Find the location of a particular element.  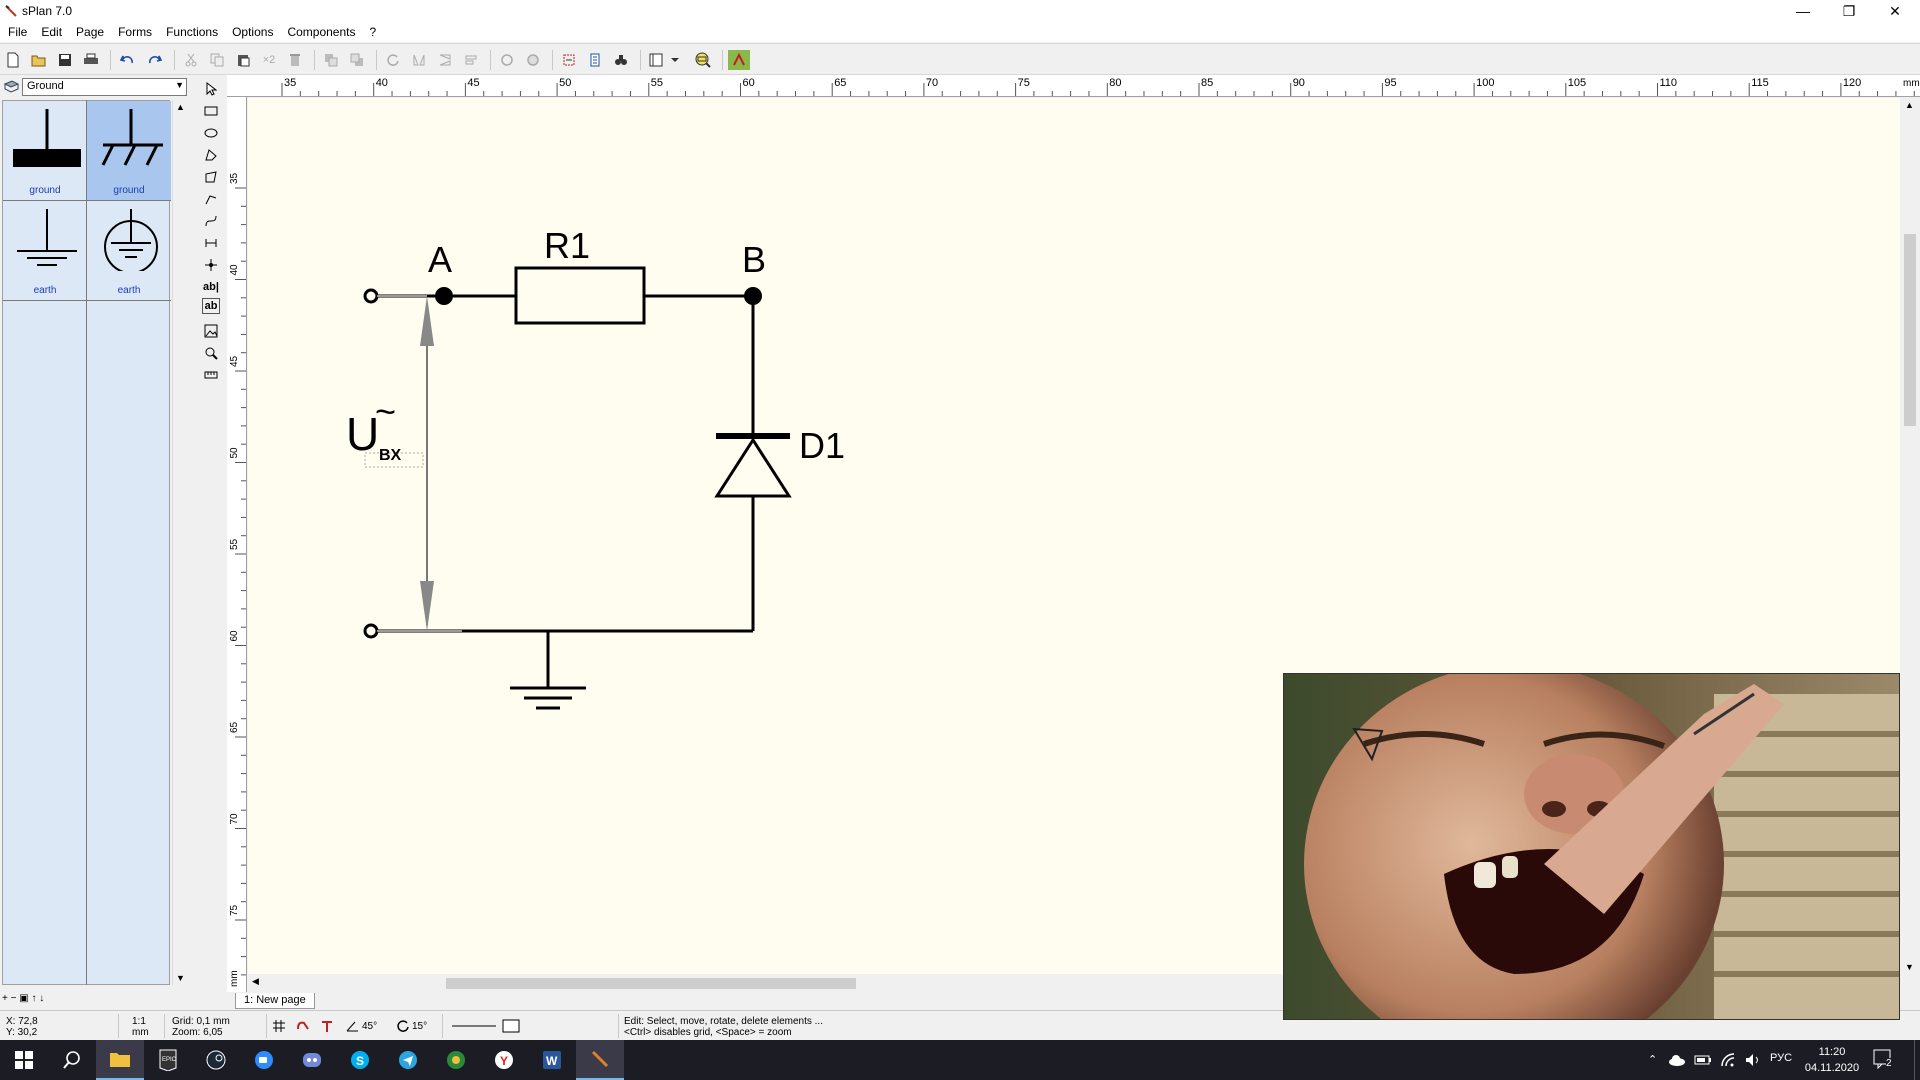

delete-icon is located at coordinates (295, 60).